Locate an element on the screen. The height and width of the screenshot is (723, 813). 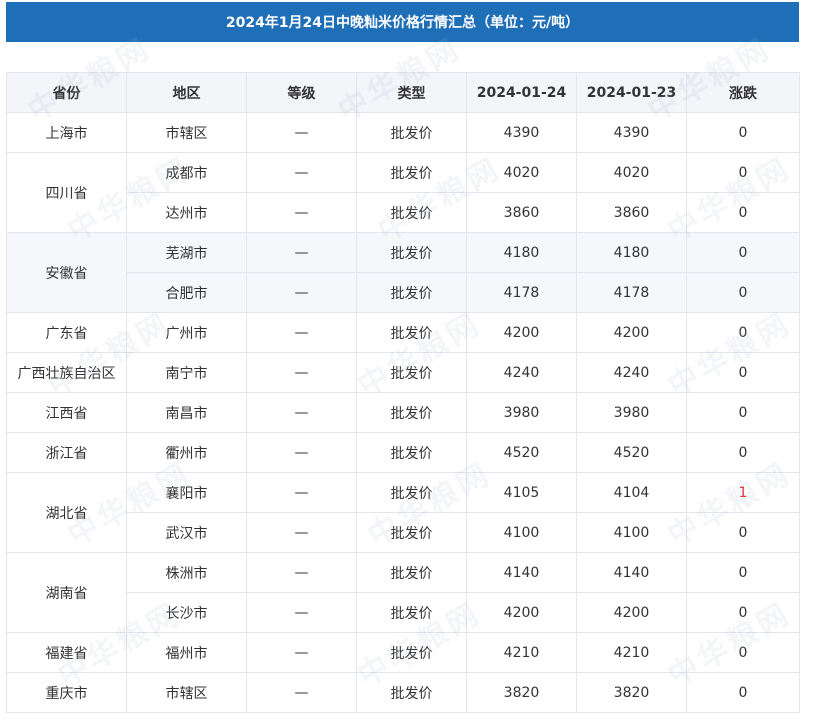
table-row: 安徽省 芜湖市 — 批发价 4180 4180 0 is located at coordinates (403, 272).